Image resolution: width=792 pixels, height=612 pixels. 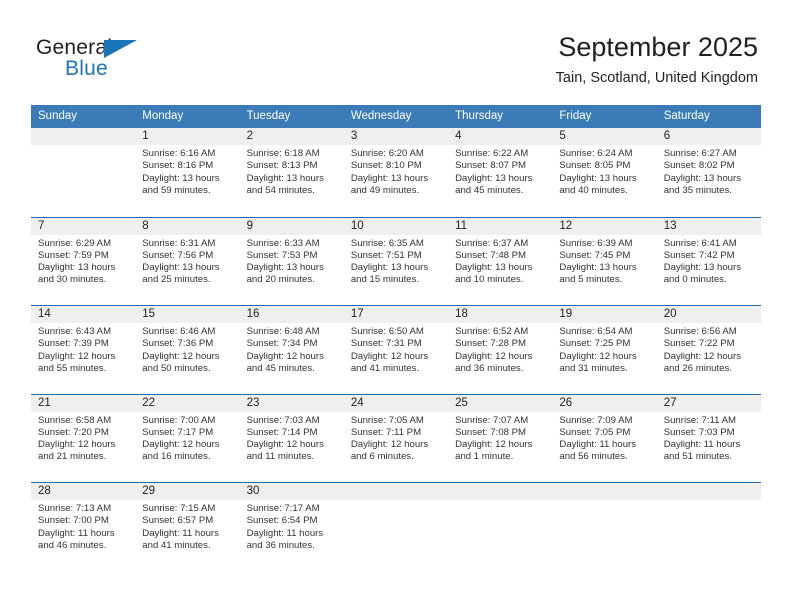 What do you see at coordinates (285, 539) in the screenshot?
I see `daylight-text: Daylight: 11 hours and 36 minutes.` at bounding box center [285, 539].